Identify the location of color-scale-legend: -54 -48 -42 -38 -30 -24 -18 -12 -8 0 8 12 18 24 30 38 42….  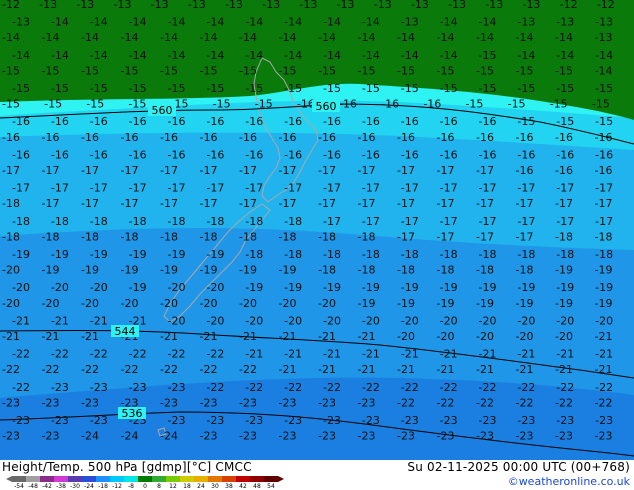
(145, 482).